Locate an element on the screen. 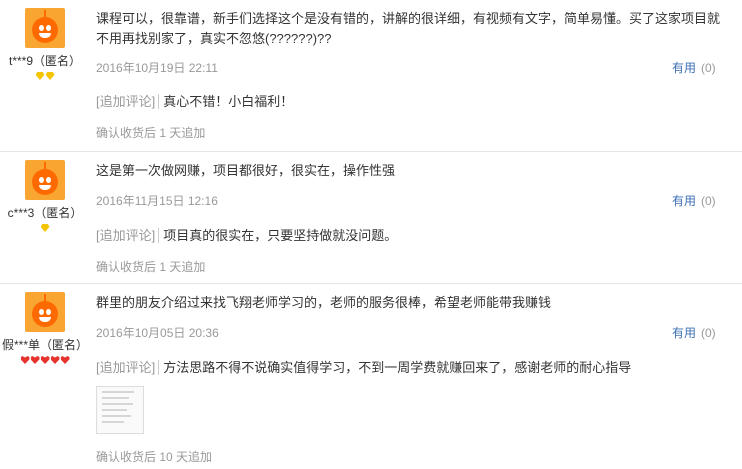  reviewer-info: t***9（匿名） is located at coordinates (45, 45).